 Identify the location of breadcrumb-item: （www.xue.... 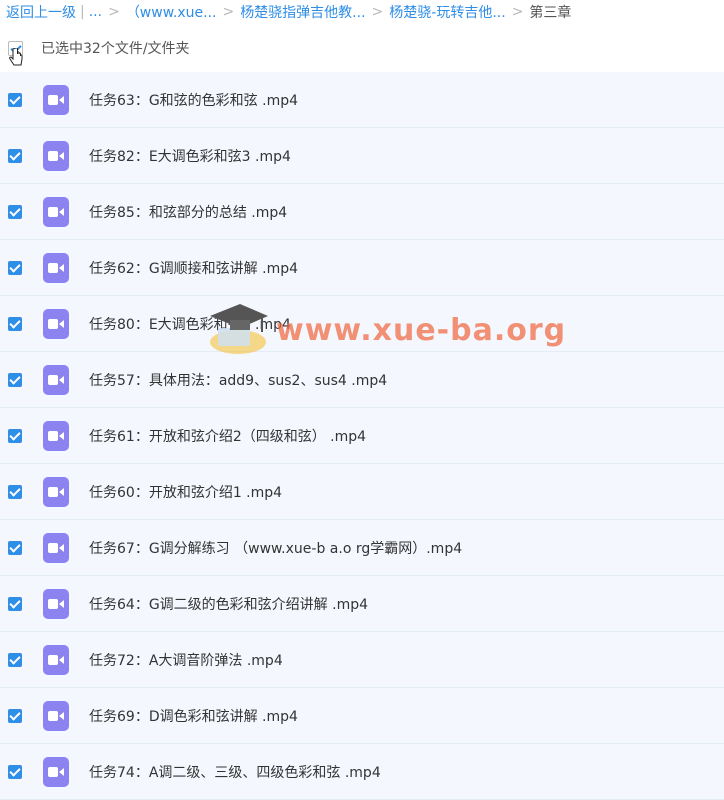
(171, 12).